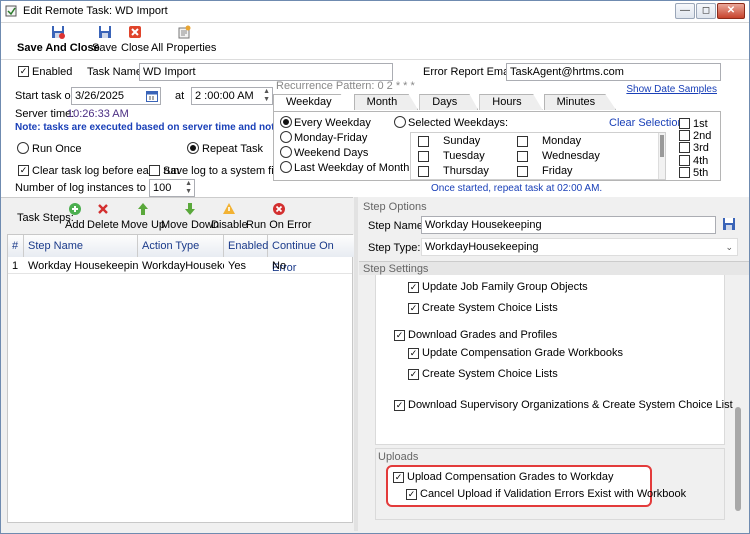 The width and height of the screenshot is (750, 534). I want to click on create-choice-lists-1-checkbox: ✓, so click(413, 308).